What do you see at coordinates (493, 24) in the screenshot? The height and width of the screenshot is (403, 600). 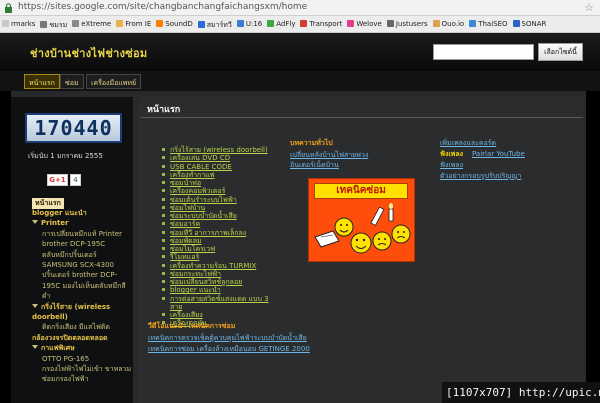 I see `bookmark-label: ThaiSEO` at bounding box center [493, 24].